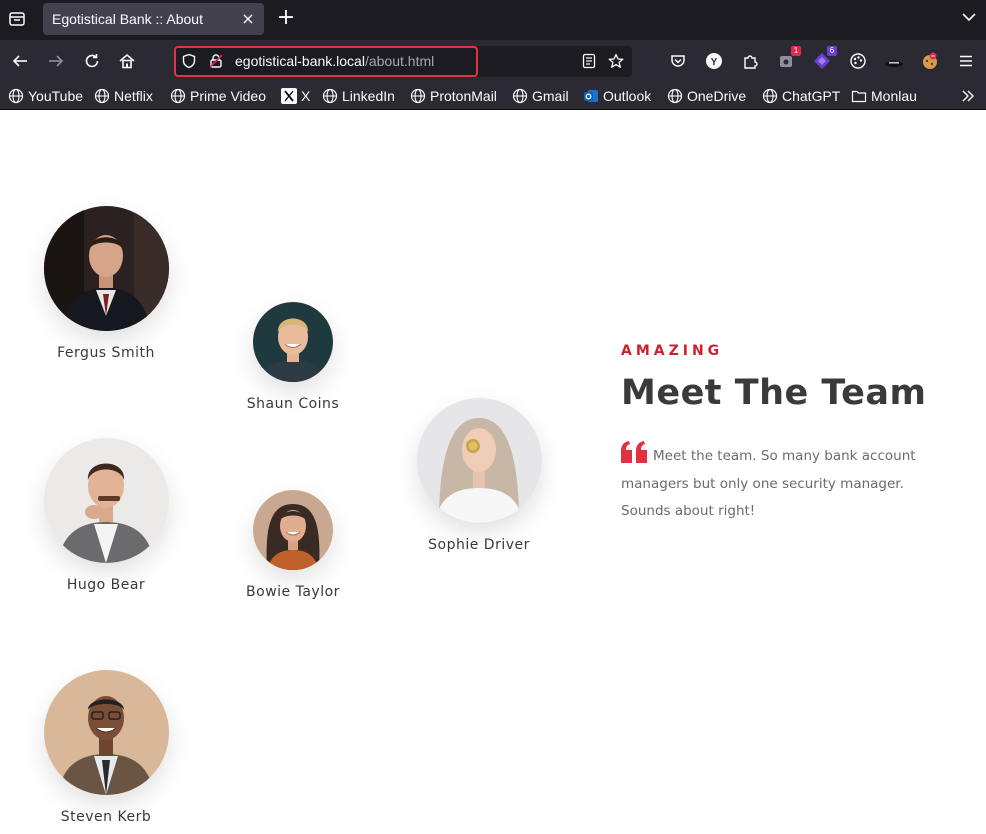 The height and width of the screenshot is (834, 986). Describe the element at coordinates (627, 96) in the screenshot. I see `bookmark-label: Outlook` at that location.